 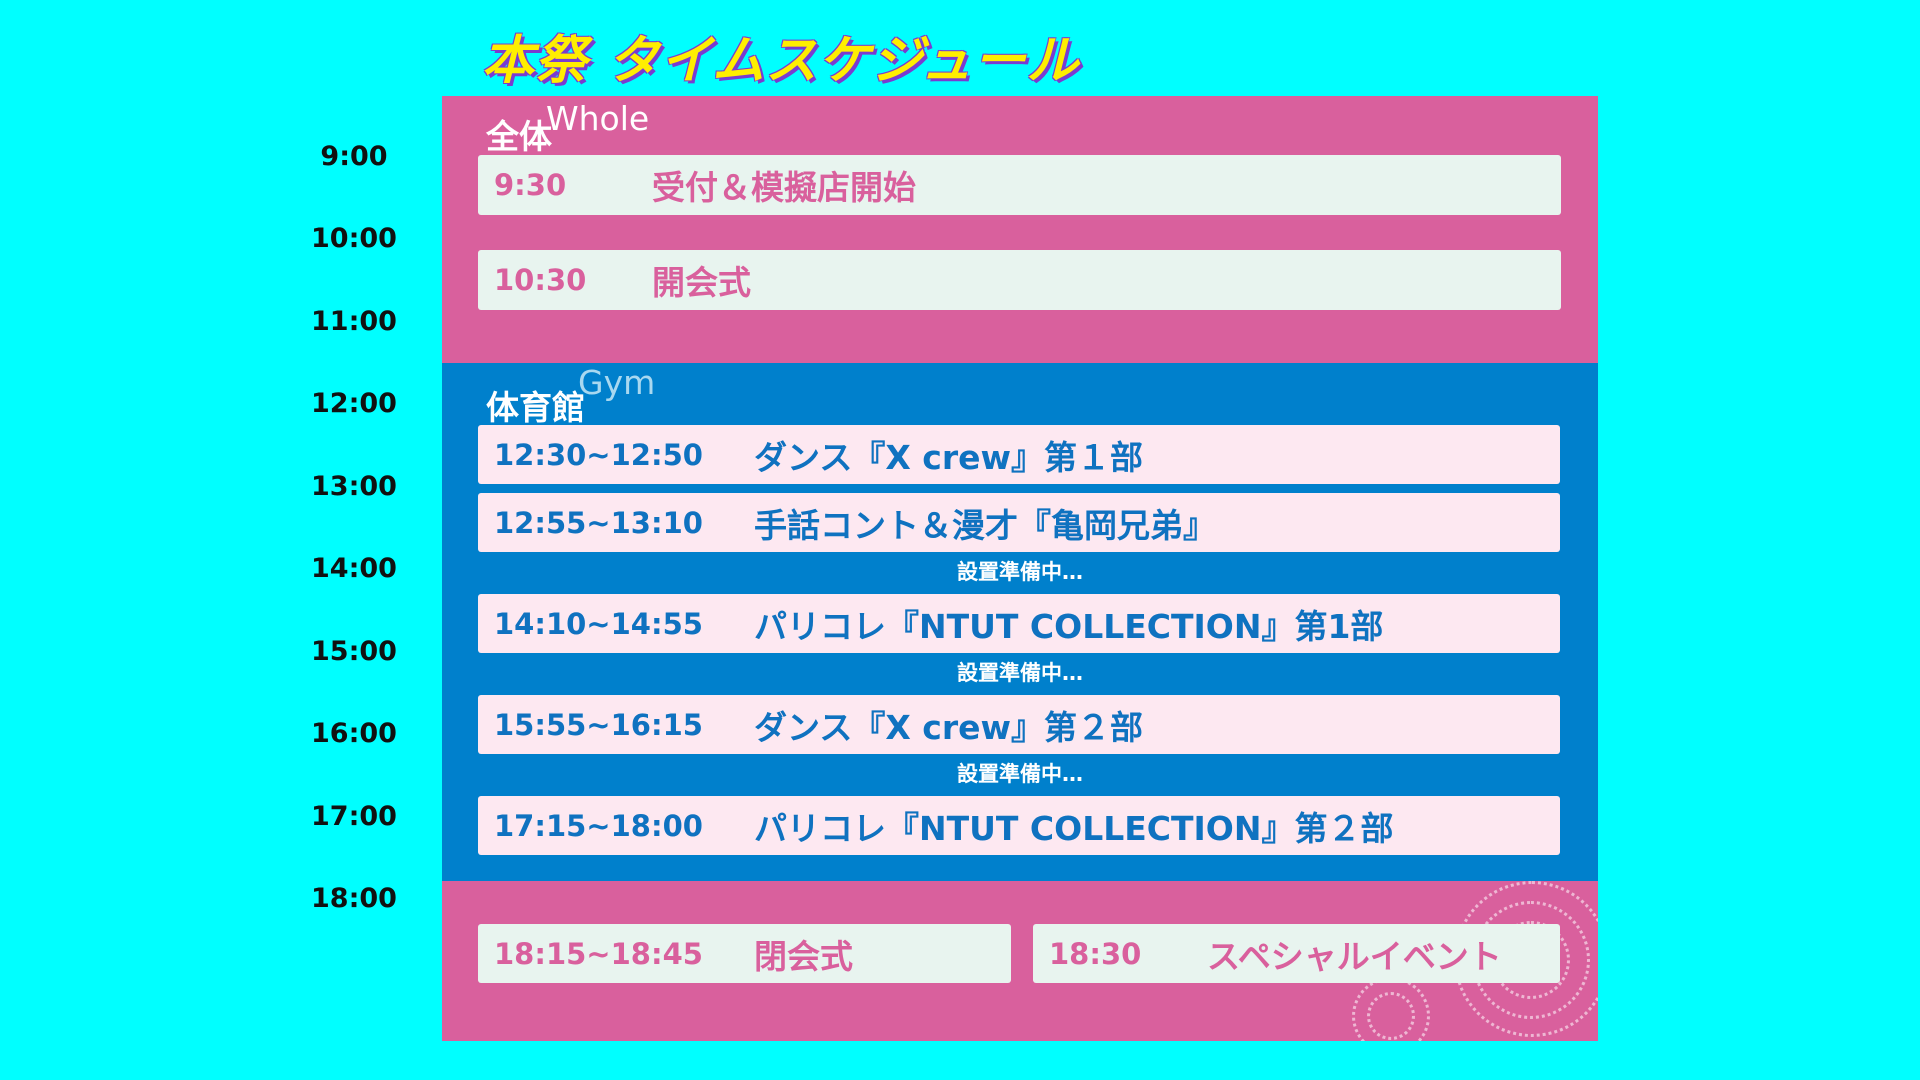 I want to click on event-time: 14:10~14:55, so click(x=598, y=623).